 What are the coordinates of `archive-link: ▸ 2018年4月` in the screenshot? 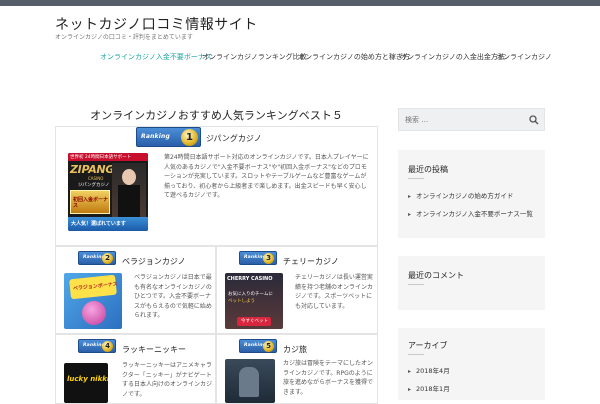 It's located at (429, 370).